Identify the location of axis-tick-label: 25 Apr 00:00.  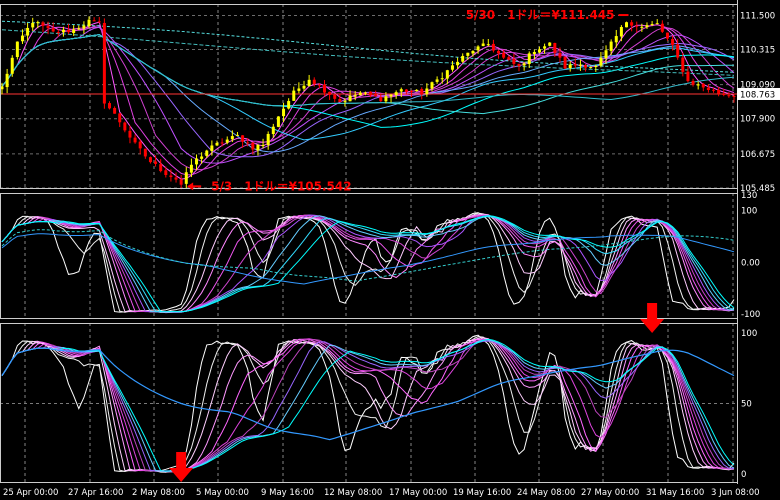
(30, 493).